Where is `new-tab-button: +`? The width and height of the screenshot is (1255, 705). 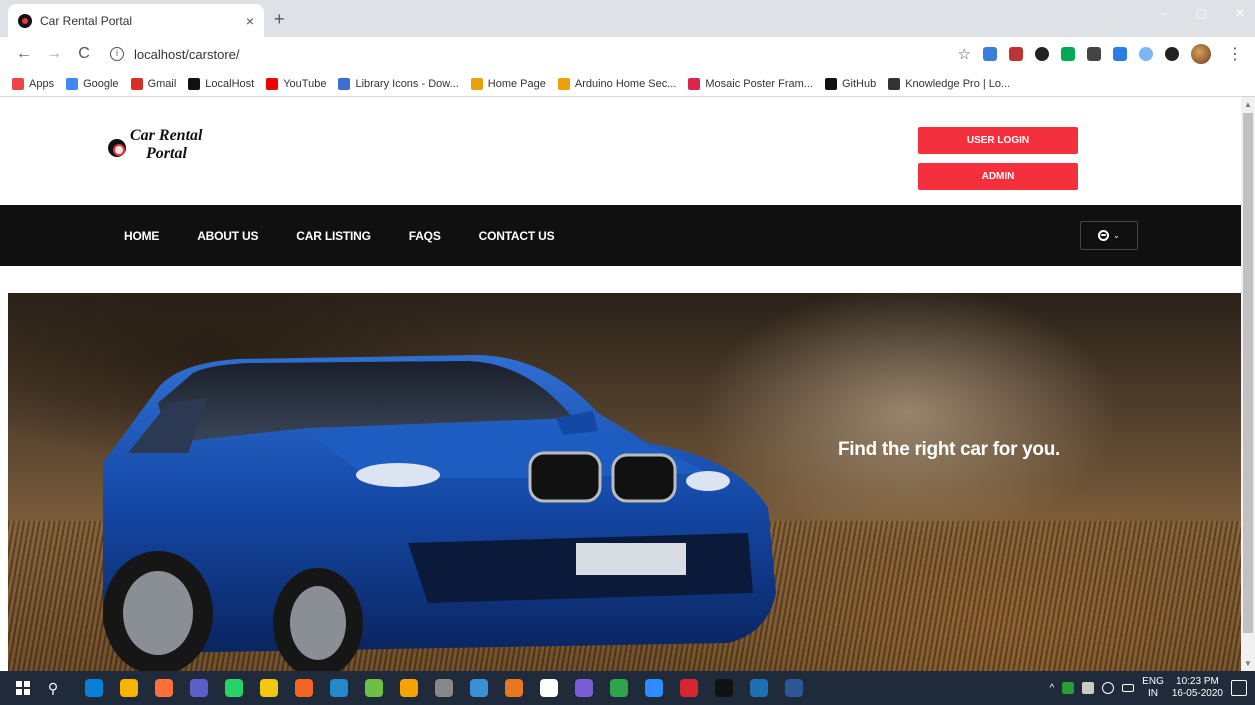
new-tab-button: + is located at coordinates (279, 19).